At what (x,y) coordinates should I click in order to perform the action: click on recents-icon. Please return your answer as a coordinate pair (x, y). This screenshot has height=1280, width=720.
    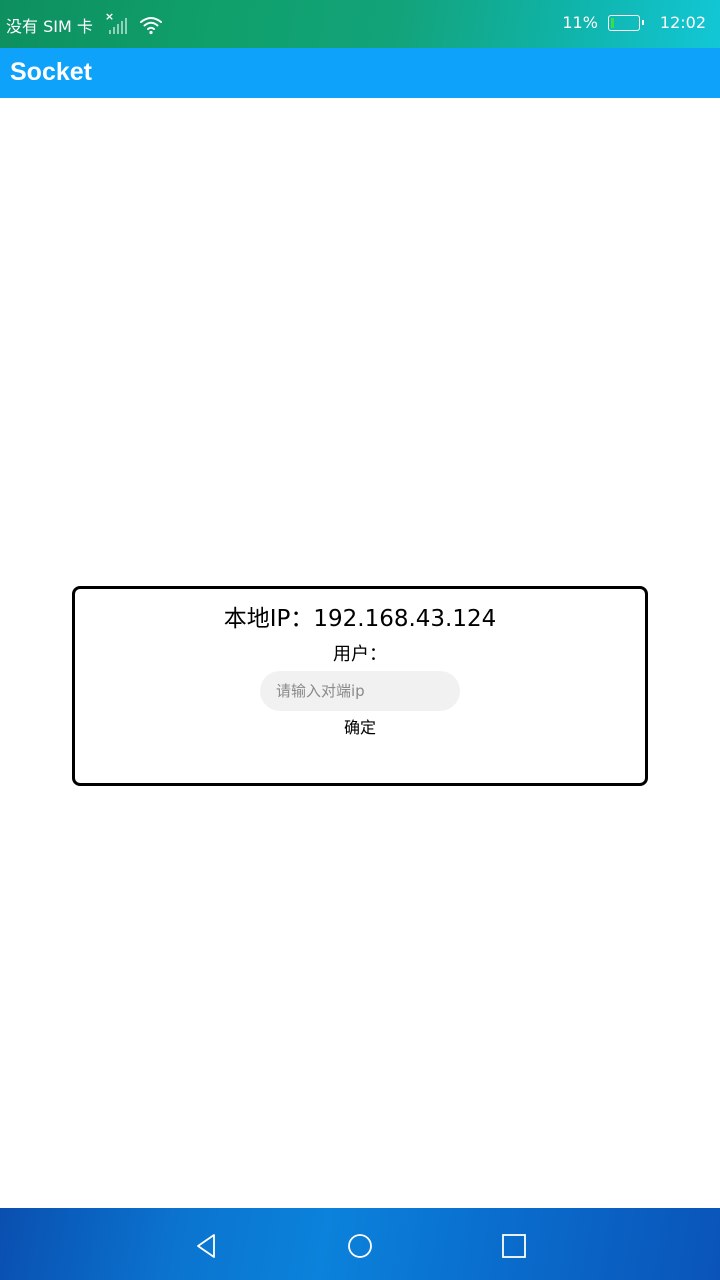
    Looking at the image, I should click on (514, 1246).